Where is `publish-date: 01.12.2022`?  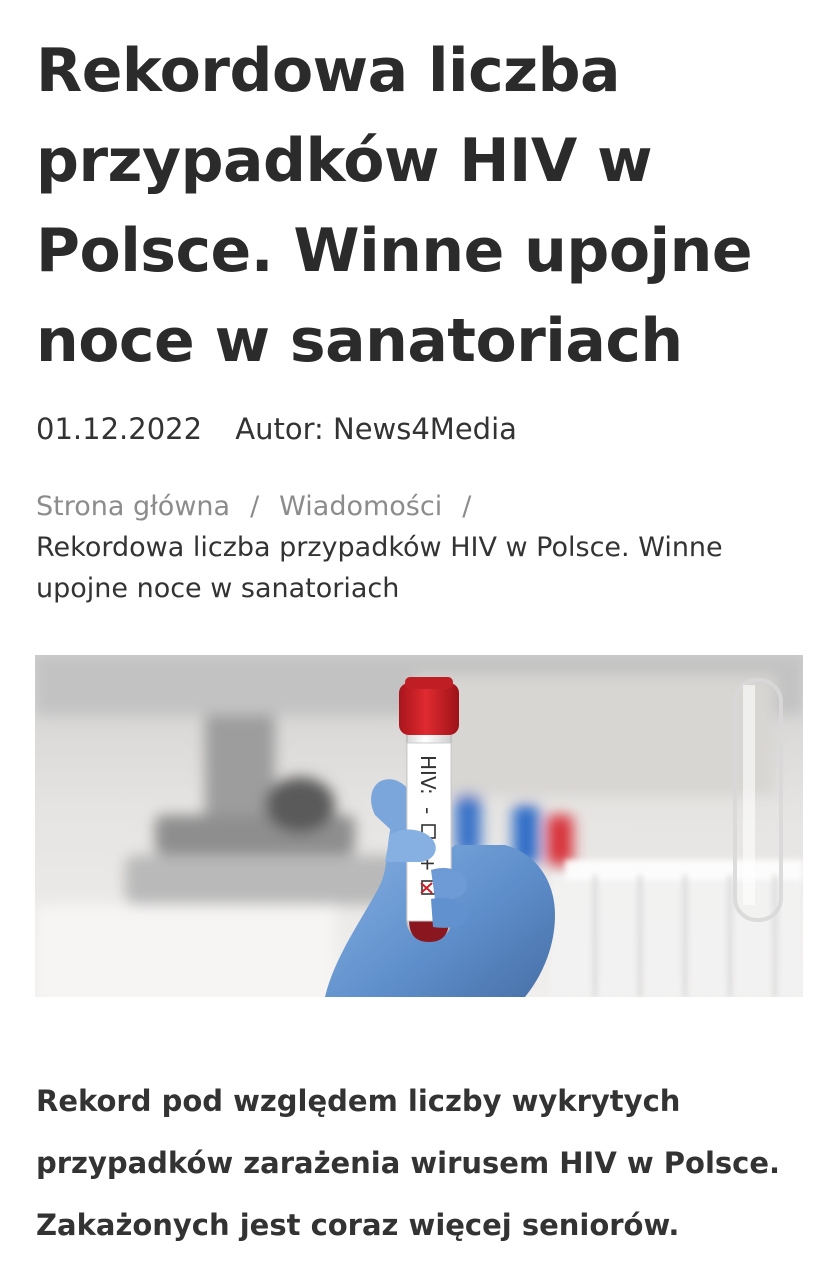 publish-date: 01.12.2022 is located at coordinates (119, 429).